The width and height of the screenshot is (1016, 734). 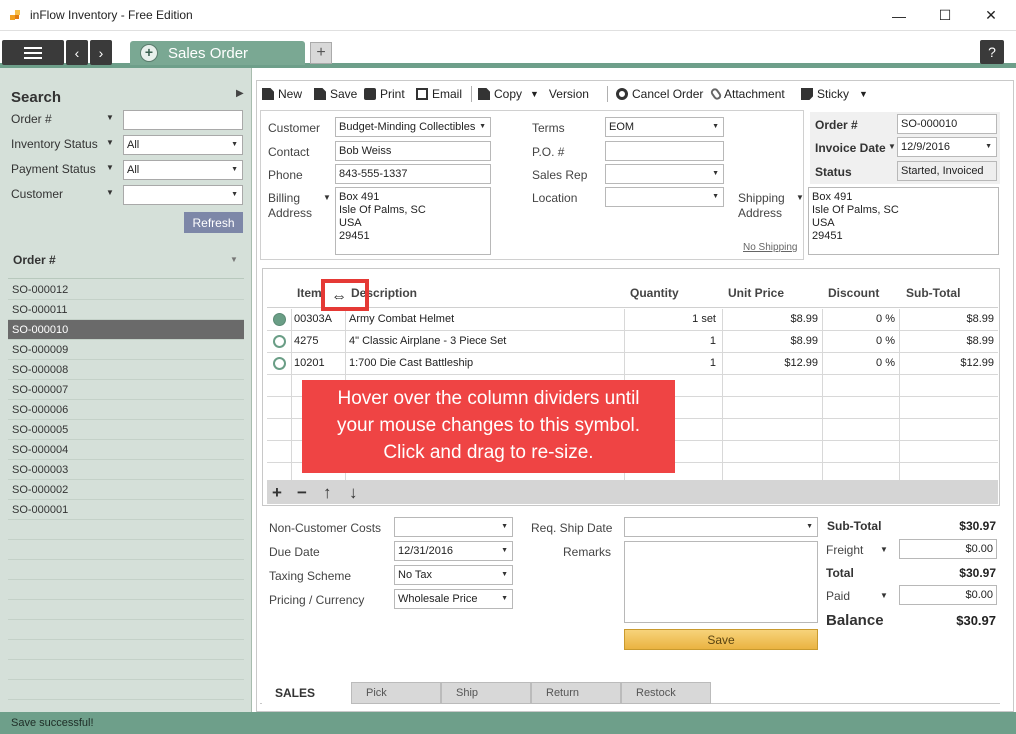 I want to click on attachment-button: Attachment, so click(x=747, y=94).